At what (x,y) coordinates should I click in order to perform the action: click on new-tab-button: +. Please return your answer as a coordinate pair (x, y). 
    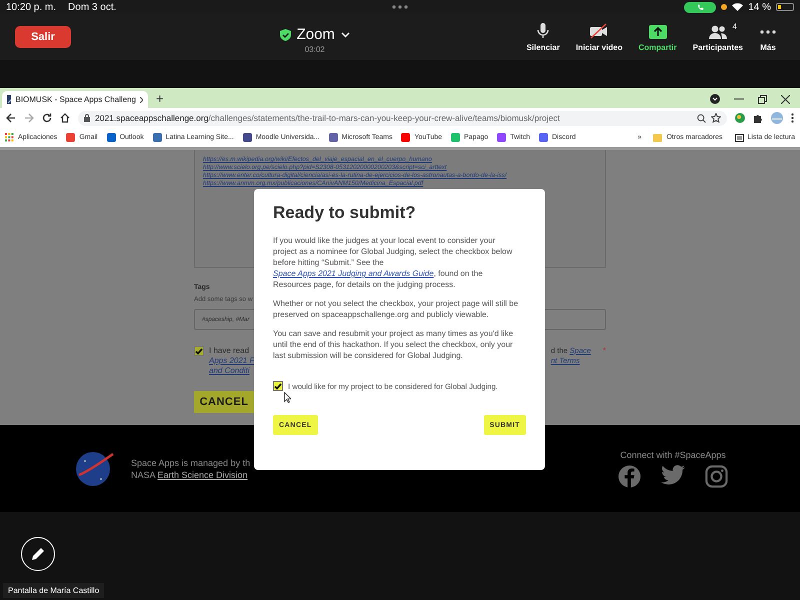
    Looking at the image, I should click on (160, 98).